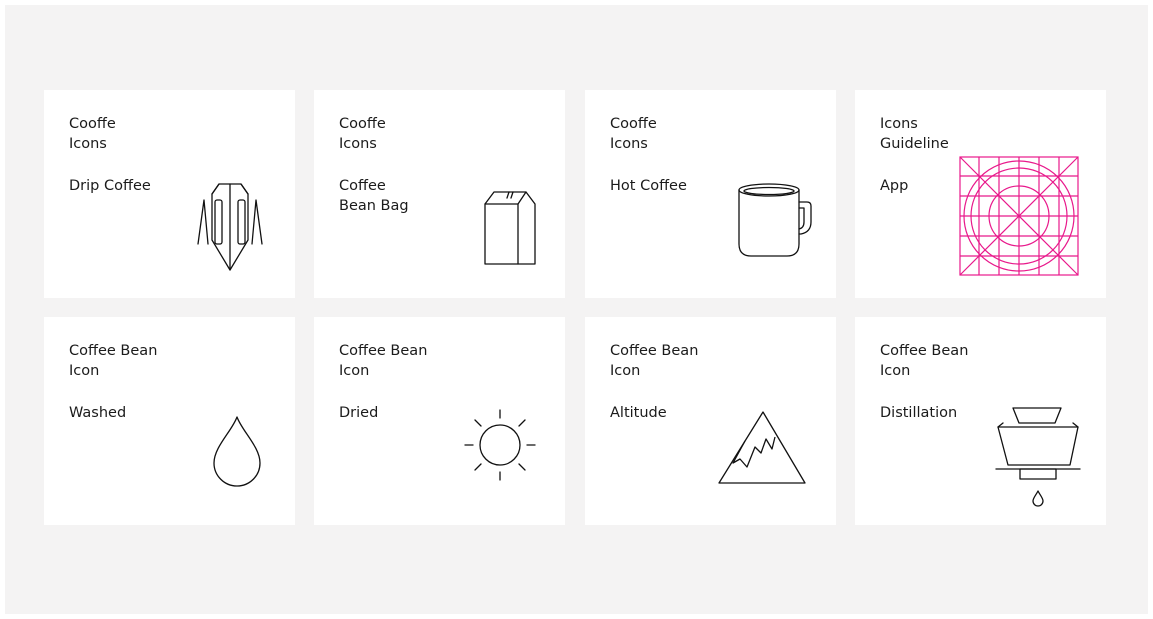  What do you see at coordinates (399, 413) in the screenshot?
I see `card-label: Dried` at bounding box center [399, 413].